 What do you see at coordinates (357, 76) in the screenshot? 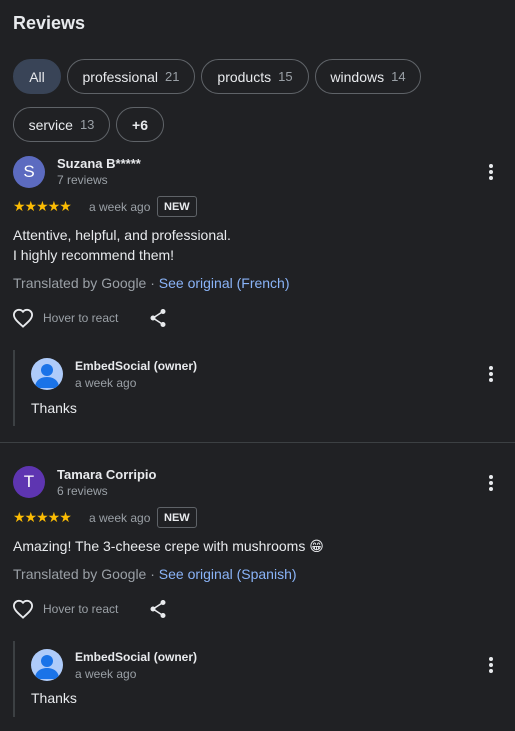
I see `filter-chip-label: windows` at bounding box center [357, 76].